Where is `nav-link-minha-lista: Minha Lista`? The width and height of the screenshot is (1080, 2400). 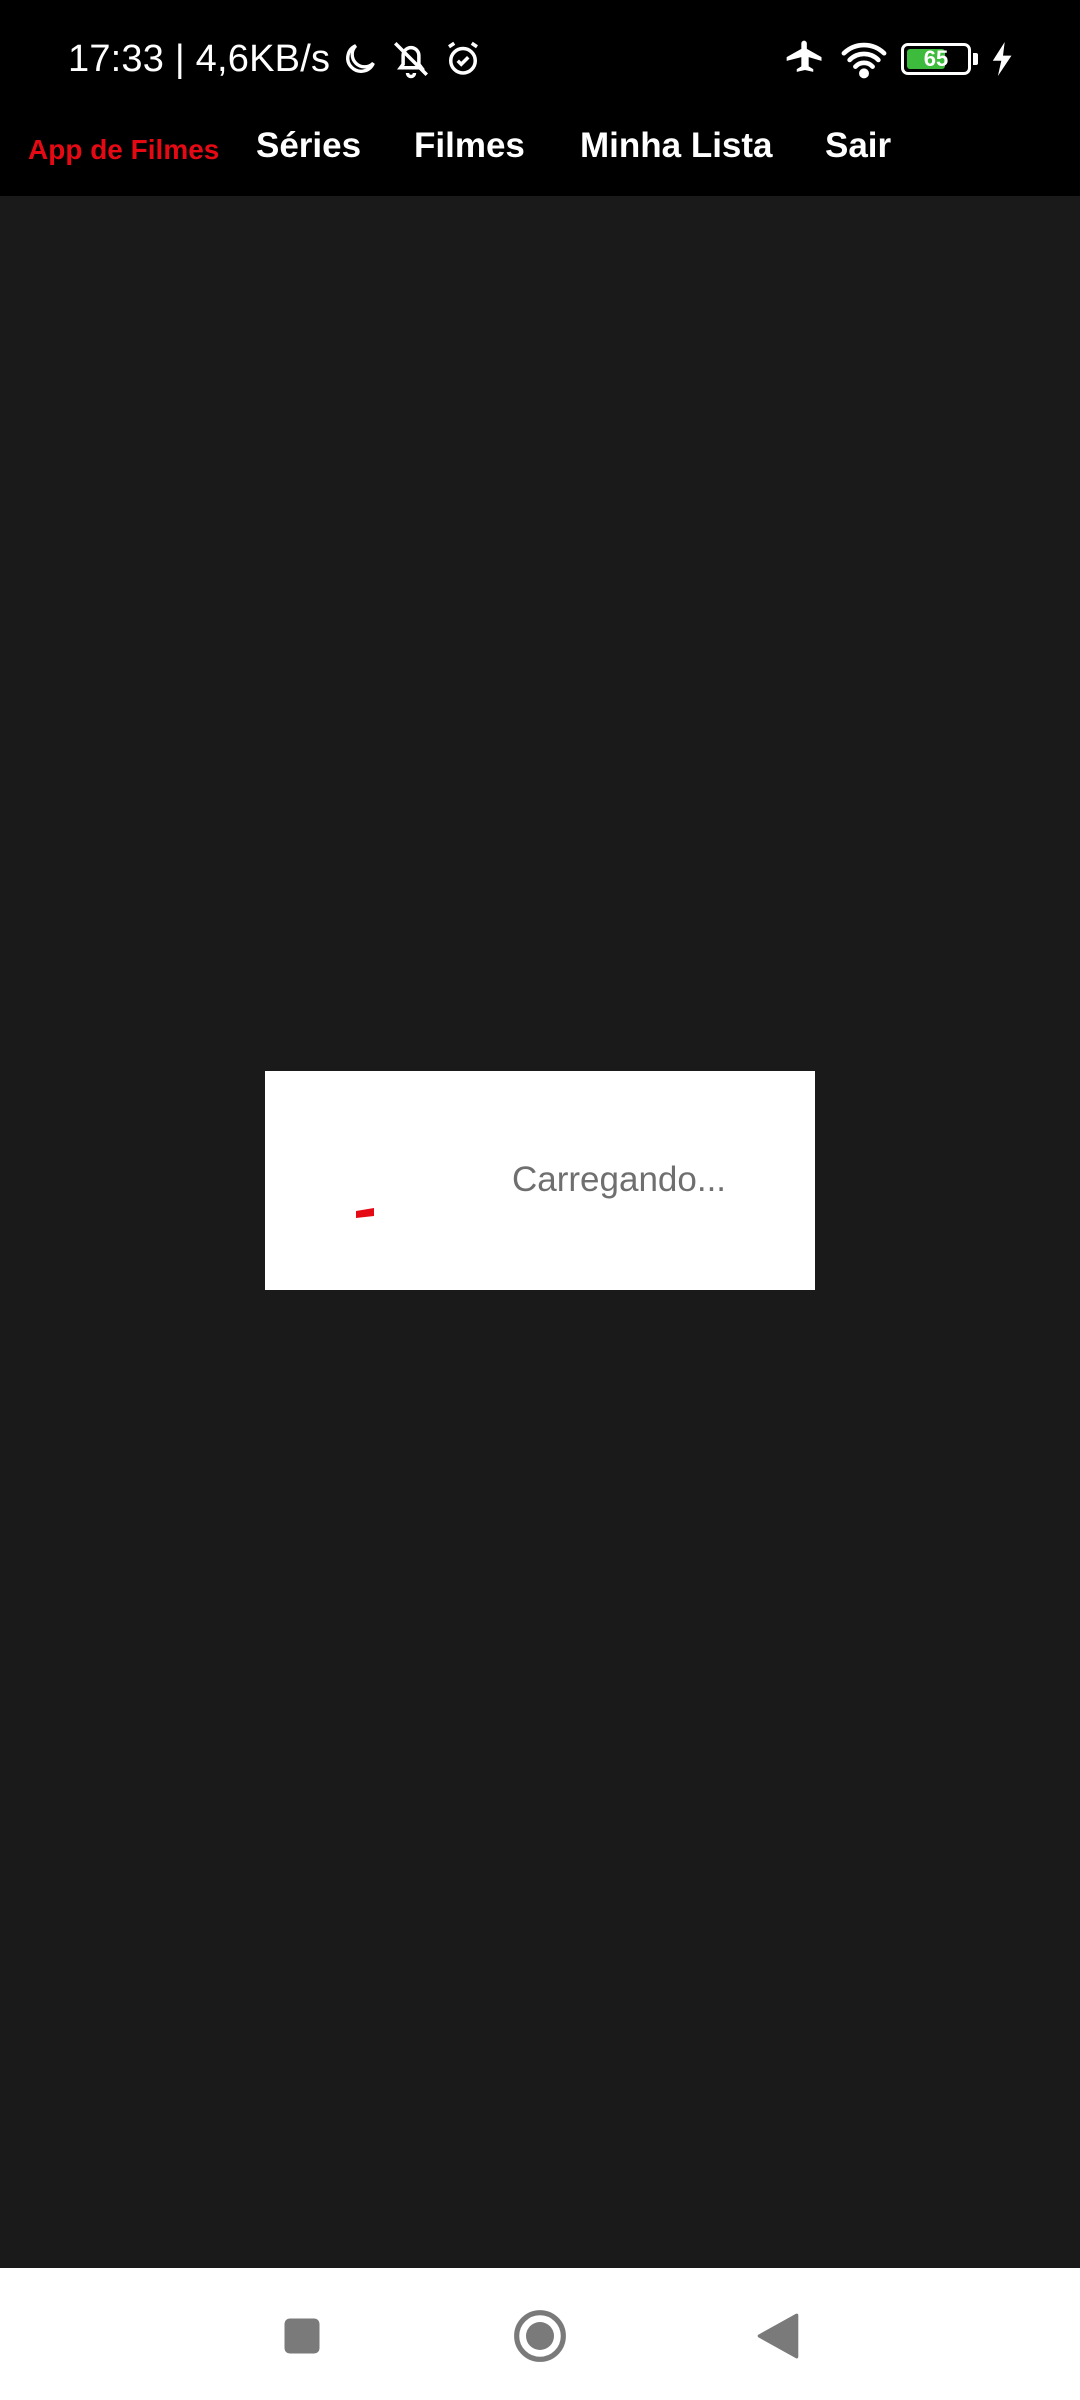 nav-link-minha-lista: Minha Lista is located at coordinates (676, 146).